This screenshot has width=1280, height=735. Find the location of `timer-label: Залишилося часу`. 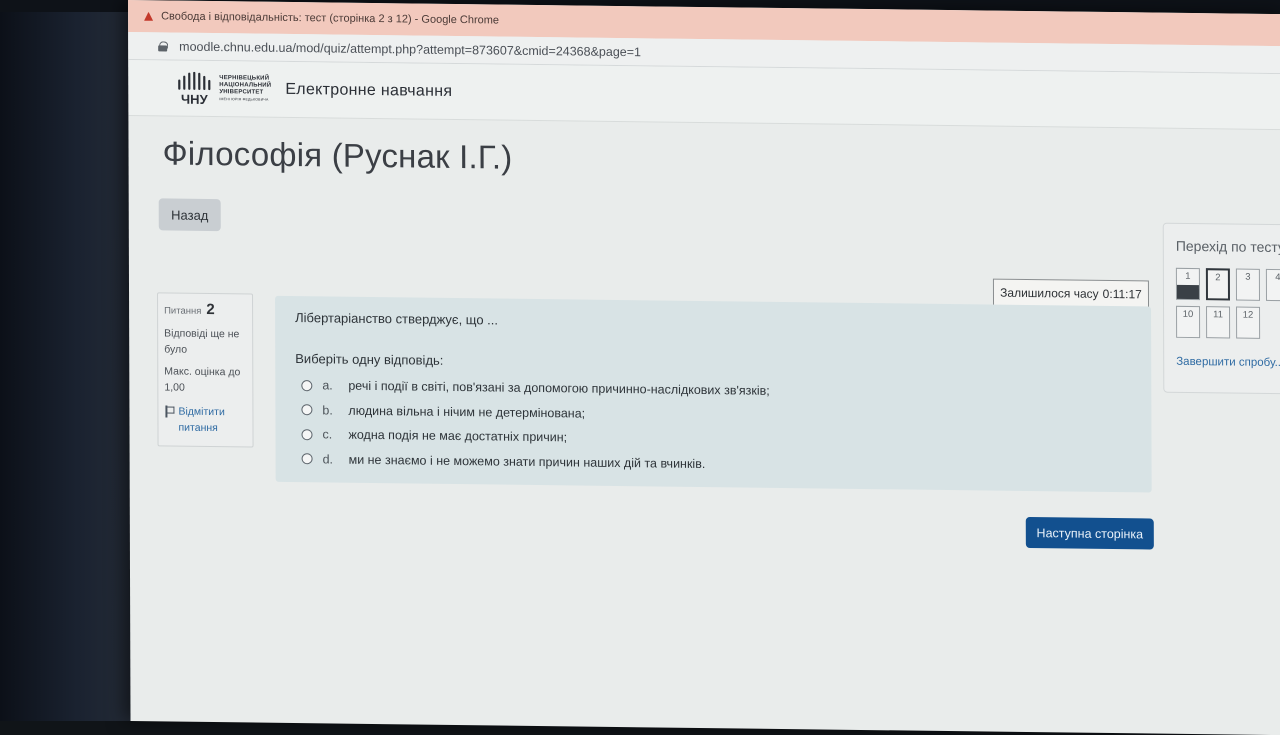

timer-label: Залишилося часу is located at coordinates (1049, 293).